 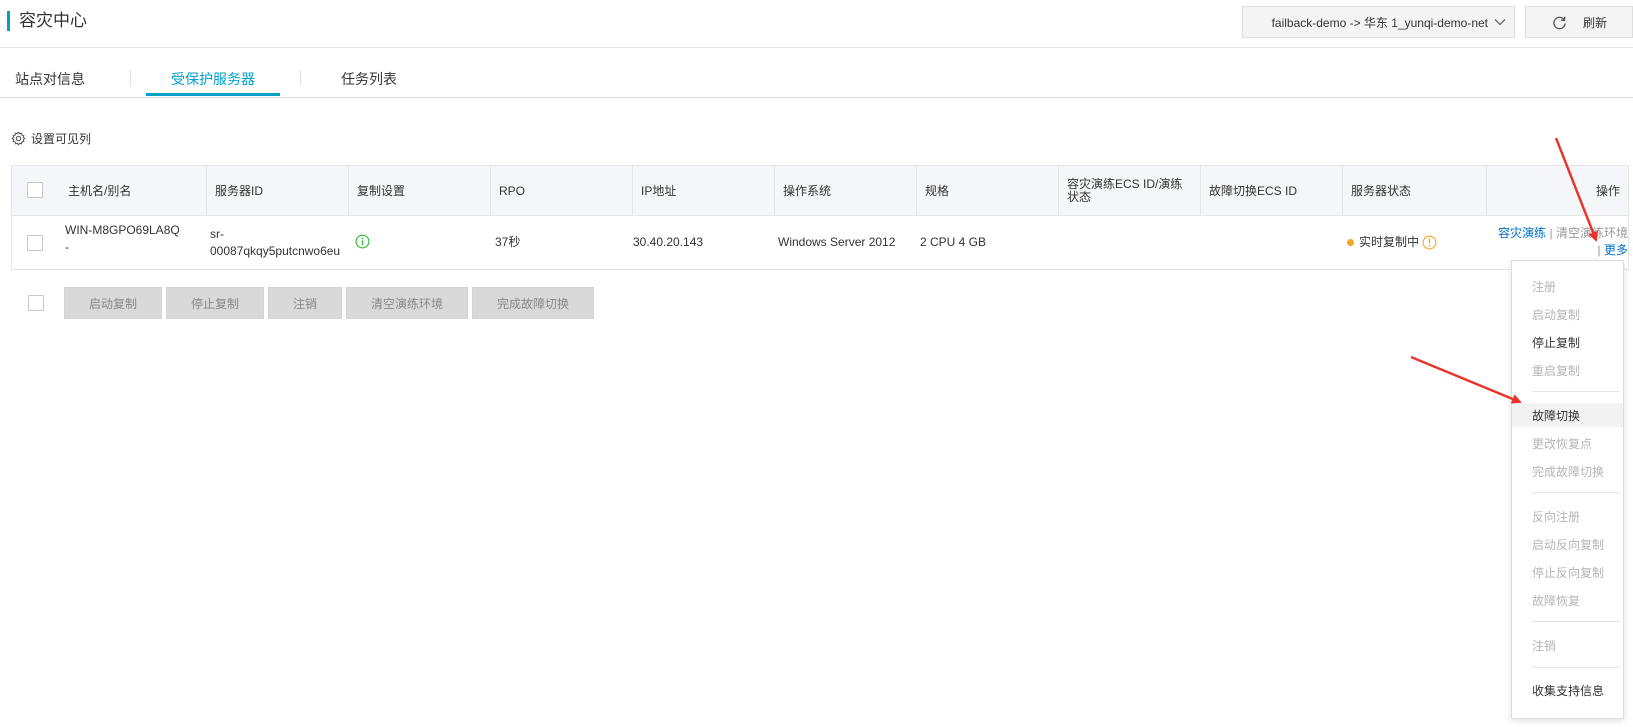 What do you see at coordinates (668, 242) in the screenshot?
I see `cell-ip: 30.40.20.143` at bounding box center [668, 242].